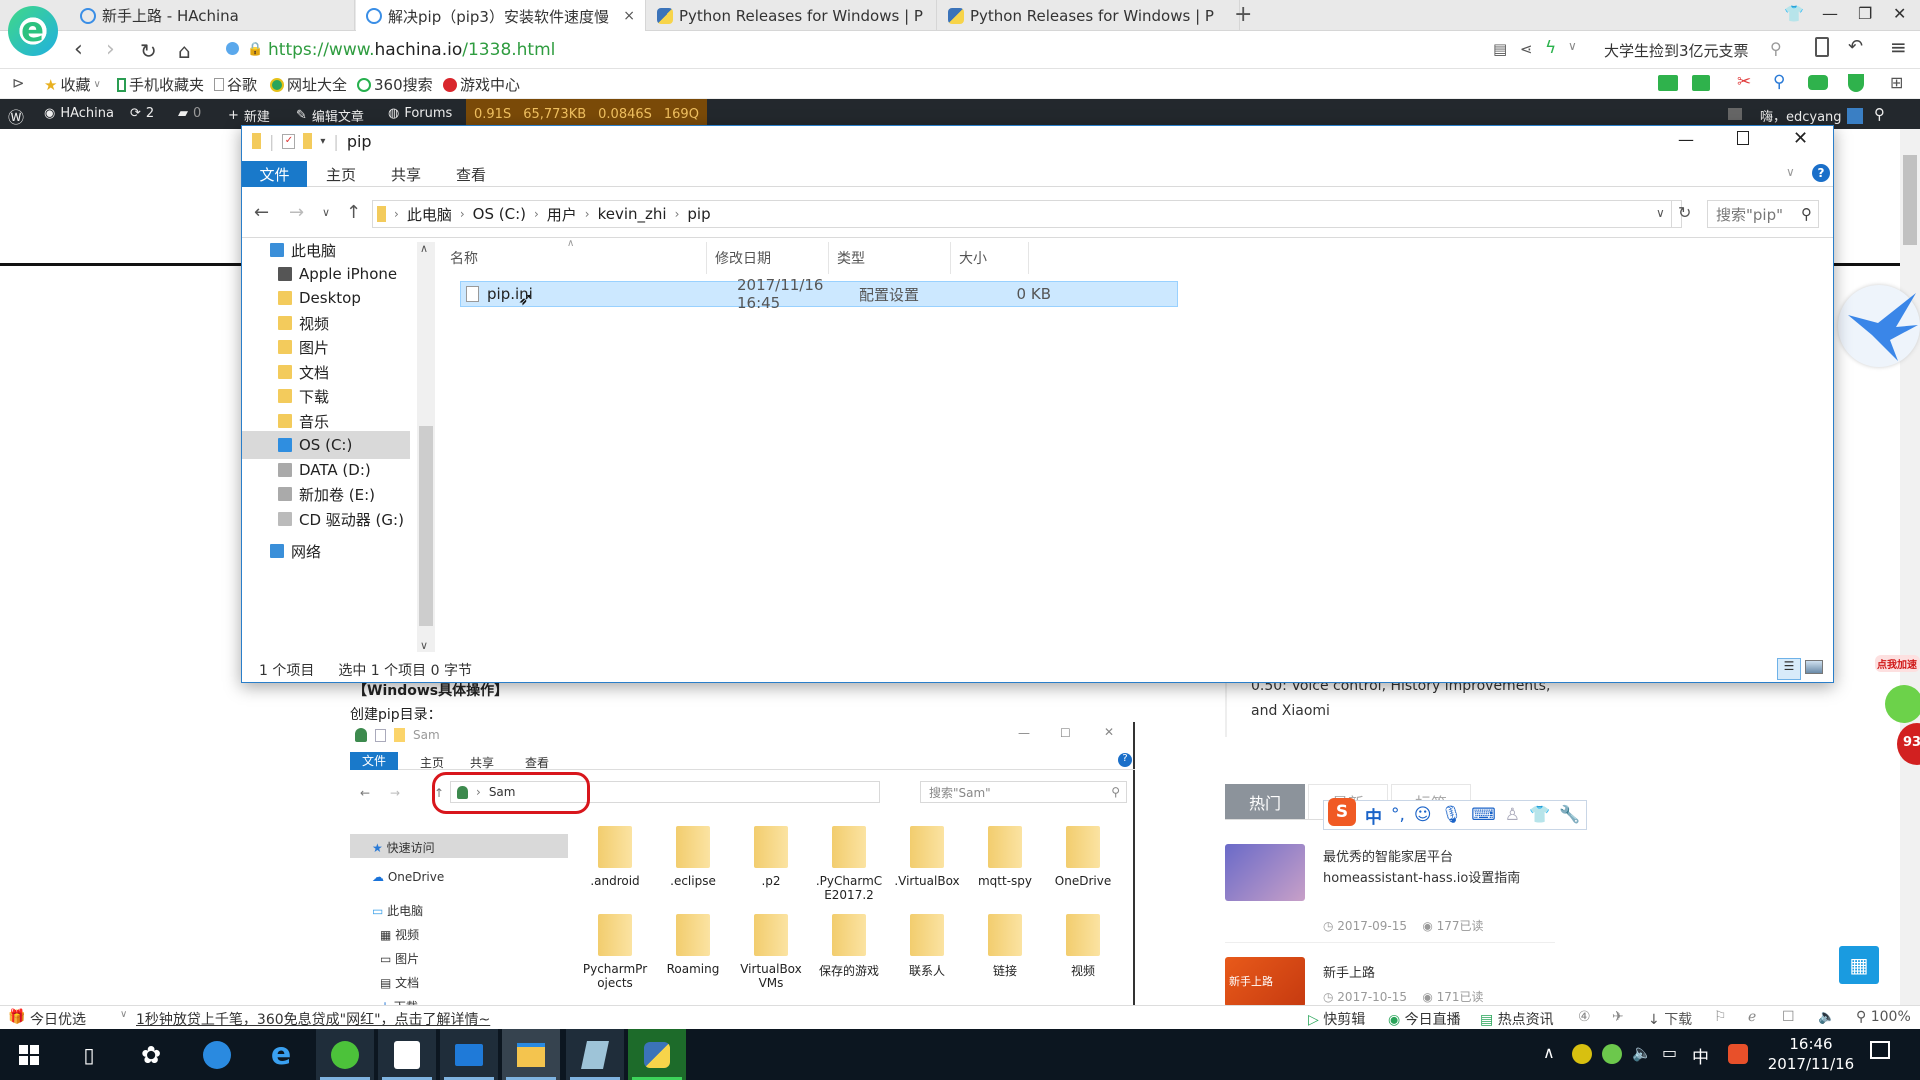  What do you see at coordinates (629, 16) in the screenshot?
I see `close-tab-icon: ×` at bounding box center [629, 16].